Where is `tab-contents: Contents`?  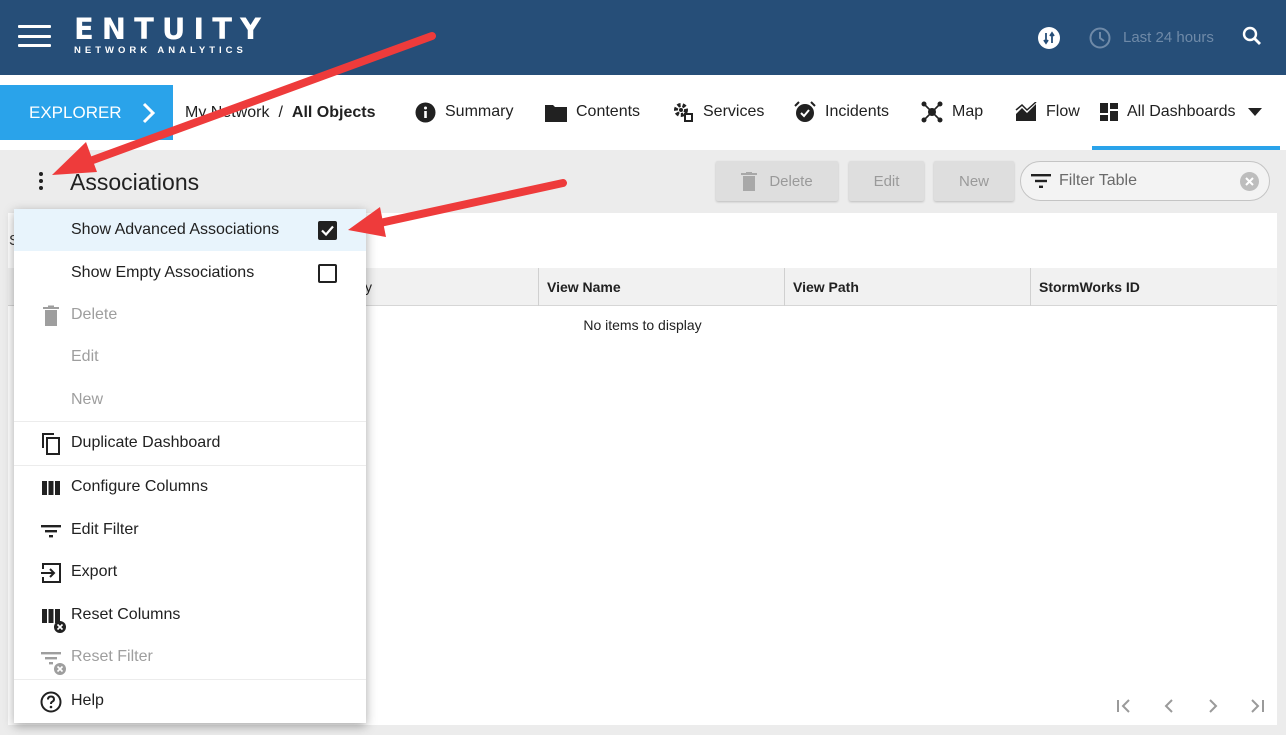
tab-contents: Contents is located at coordinates (592, 112).